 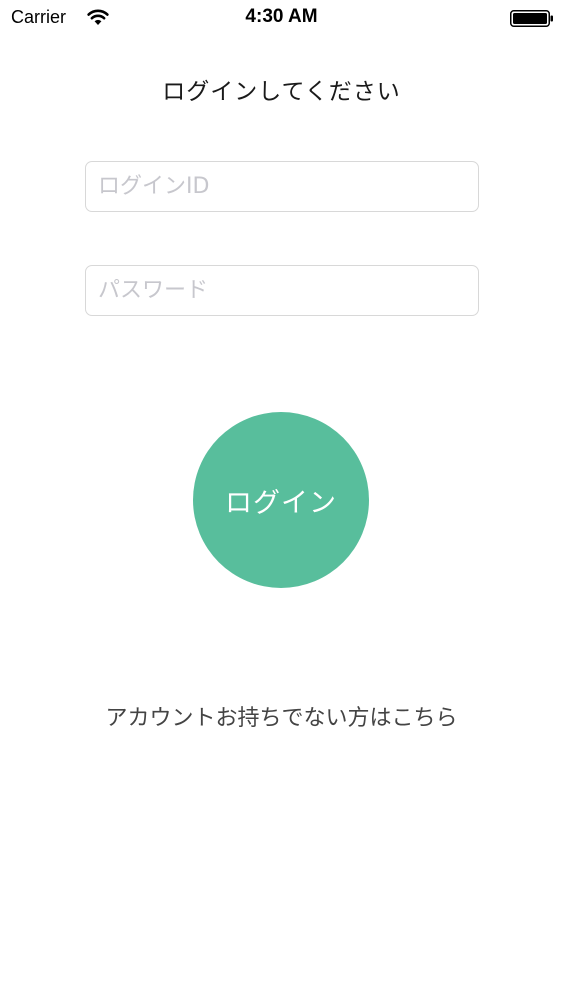 I want to click on password-input, so click(x=282, y=290).